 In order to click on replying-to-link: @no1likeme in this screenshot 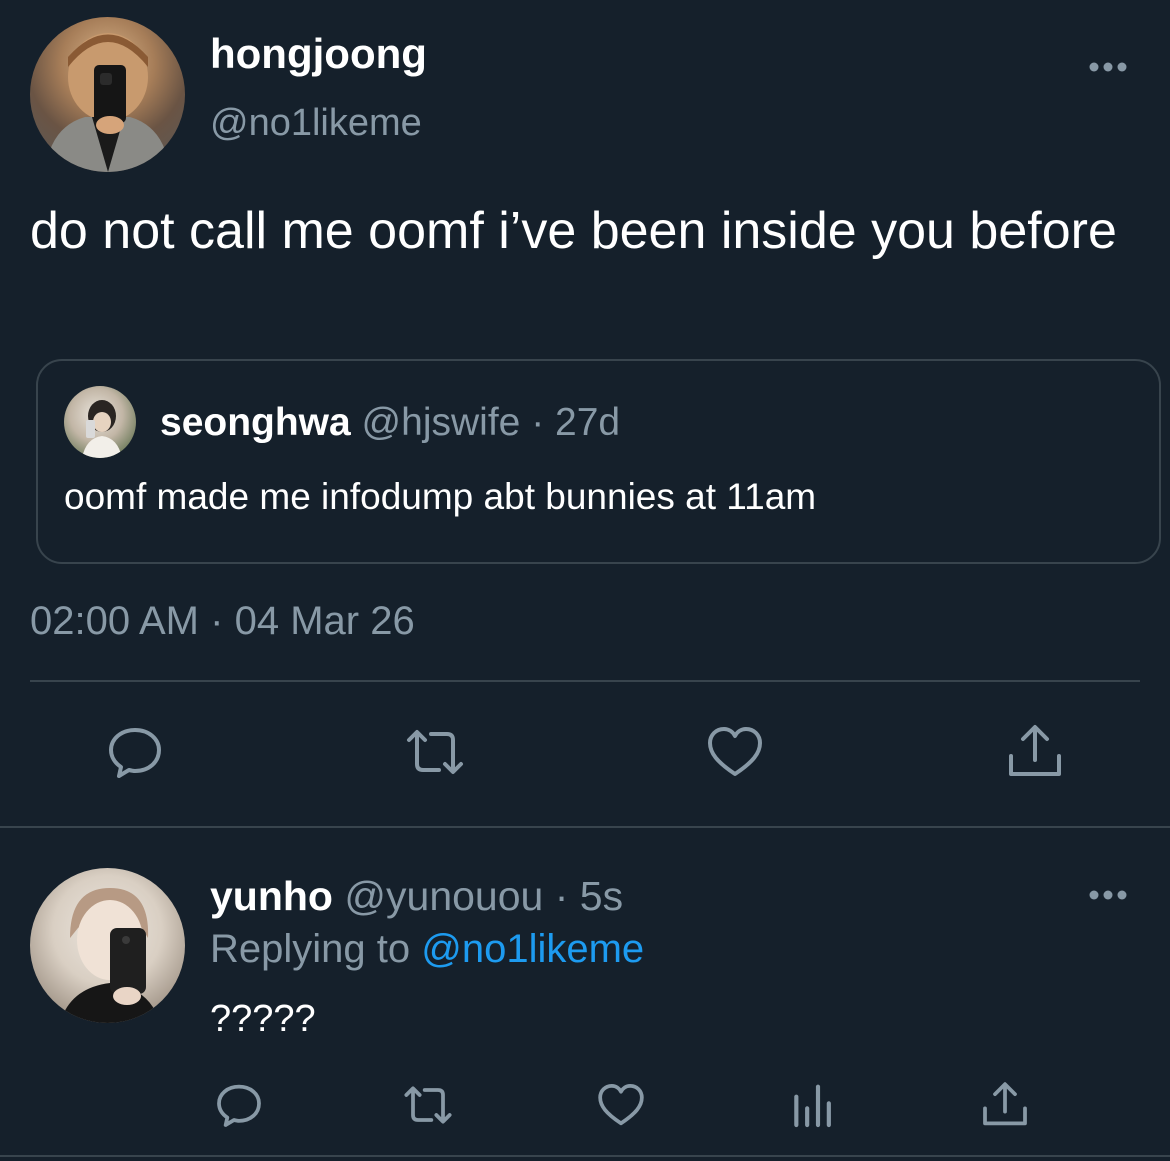, I will do `click(532, 949)`.